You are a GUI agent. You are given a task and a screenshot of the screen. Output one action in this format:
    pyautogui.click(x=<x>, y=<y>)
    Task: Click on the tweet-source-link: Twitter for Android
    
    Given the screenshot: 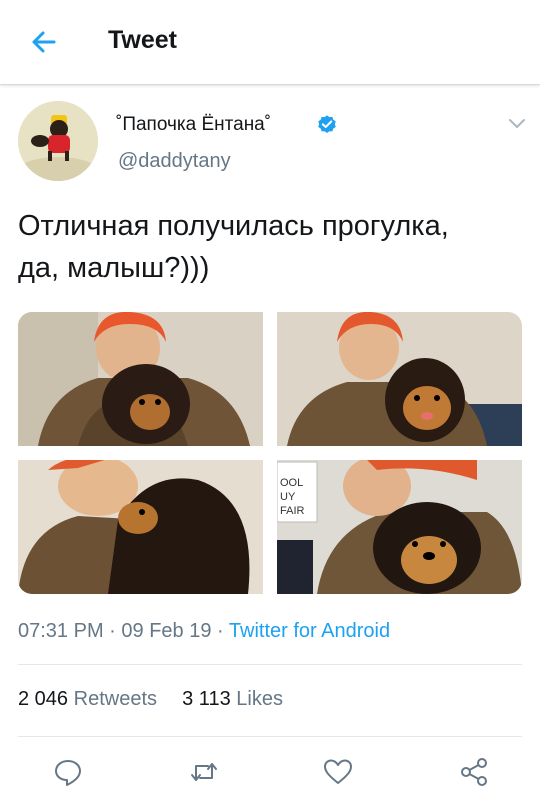 What is the action you would take?
    pyautogui.click(x=309, y=631)
    